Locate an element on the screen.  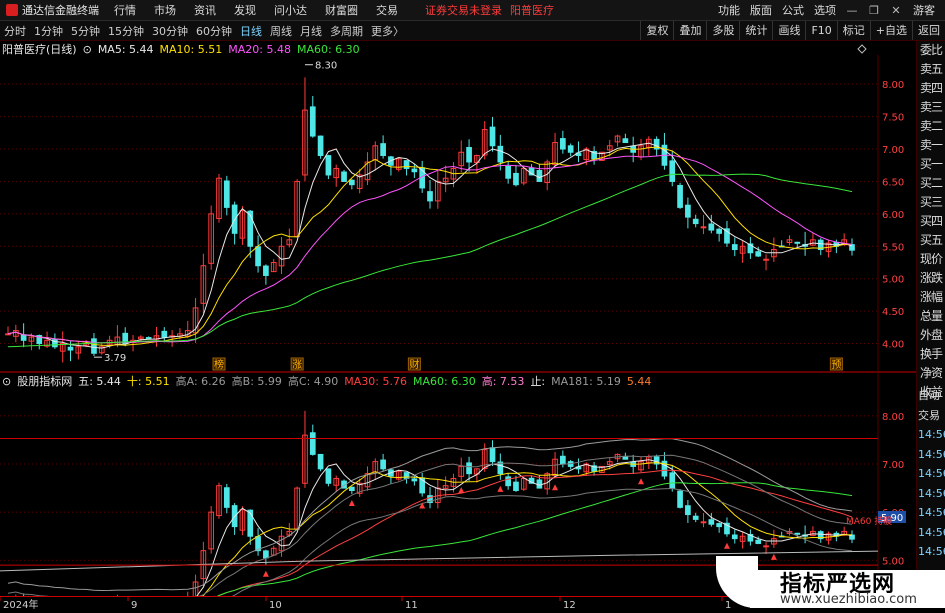
sidebar-label-1: 卖五 is located at coordinates (931, 69).